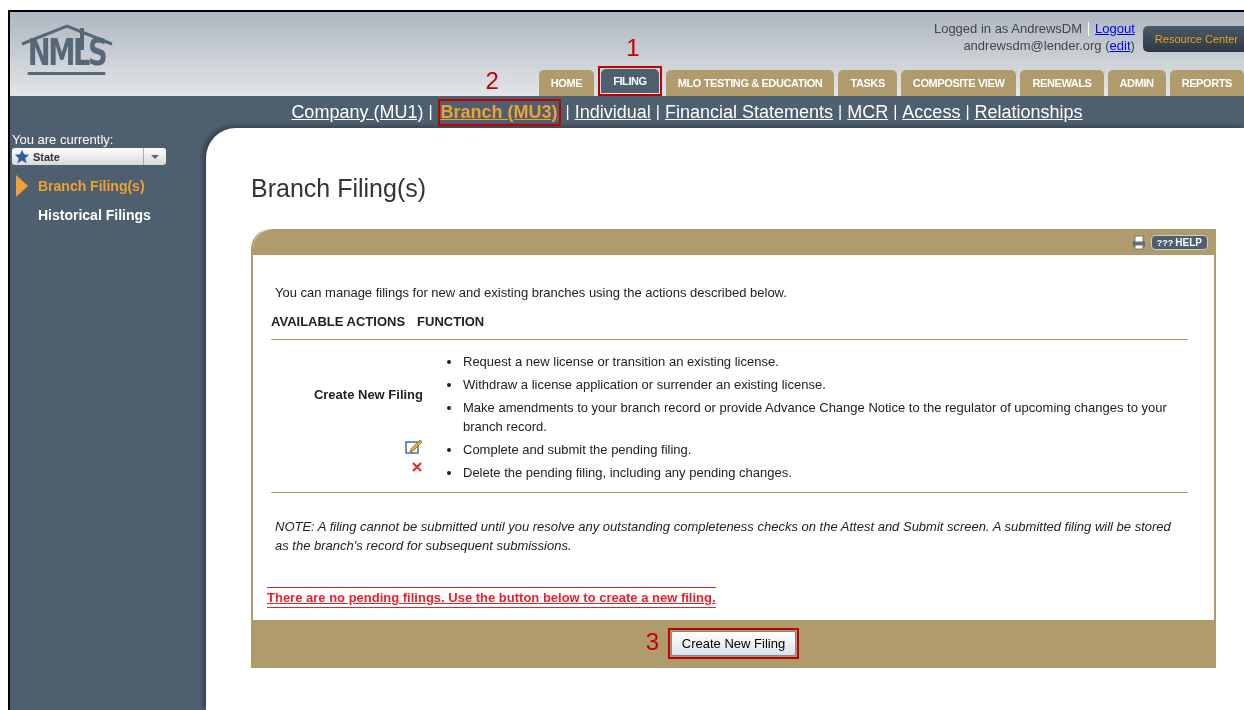  What do you see at coordinates (339, 188) in the screenshot?
I see `page-title: Branch Filing(s)` at bounding box center [339, 188].